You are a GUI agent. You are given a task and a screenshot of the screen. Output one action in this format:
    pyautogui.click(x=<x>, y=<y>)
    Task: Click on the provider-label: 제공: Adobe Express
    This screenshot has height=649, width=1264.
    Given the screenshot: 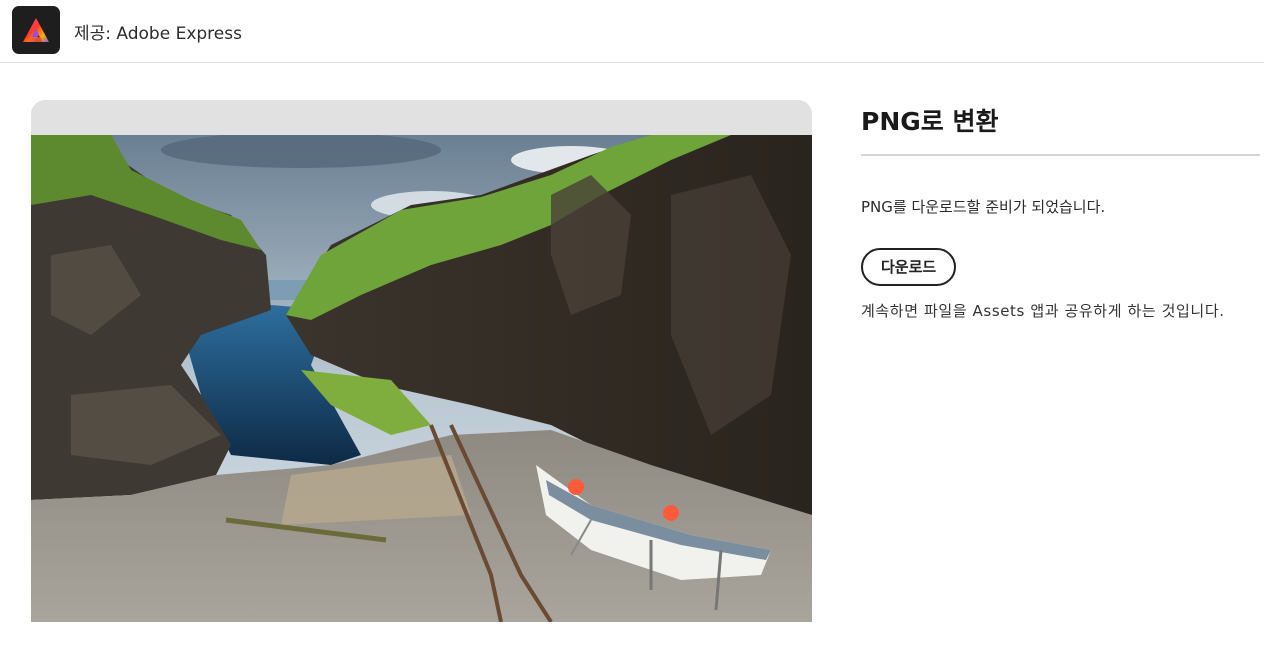 What is the action you would take?
    pyautogui.click(x=158, y=34)
    